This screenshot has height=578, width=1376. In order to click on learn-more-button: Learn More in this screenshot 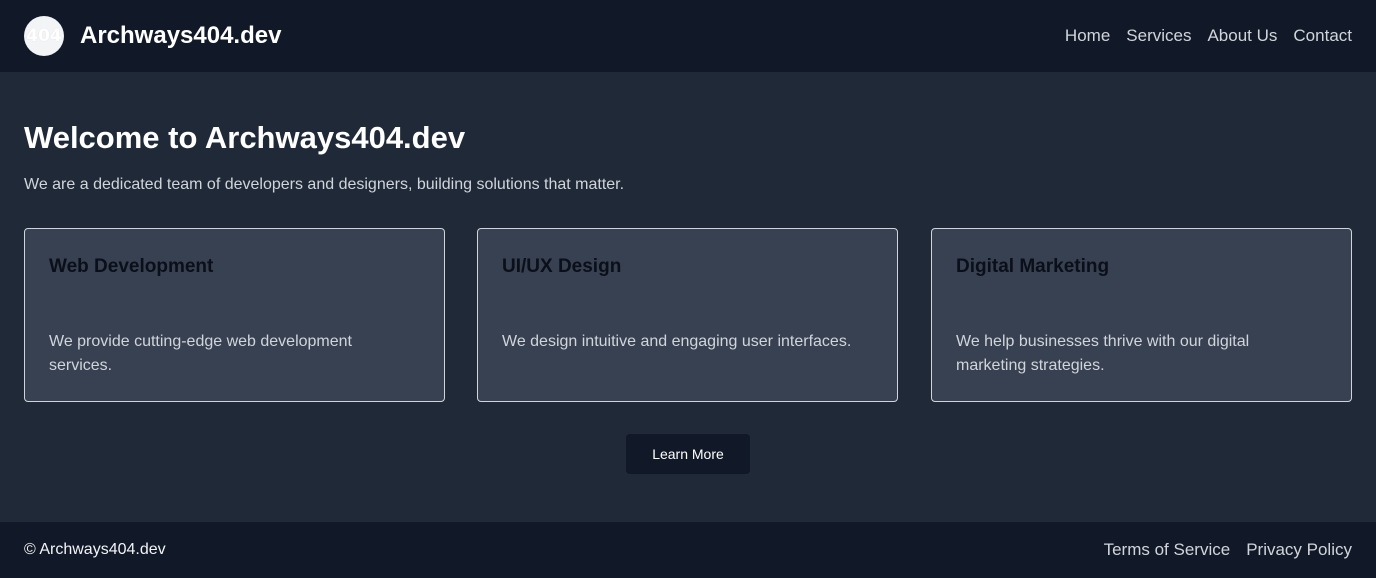, I will do `click(688, 454)`.